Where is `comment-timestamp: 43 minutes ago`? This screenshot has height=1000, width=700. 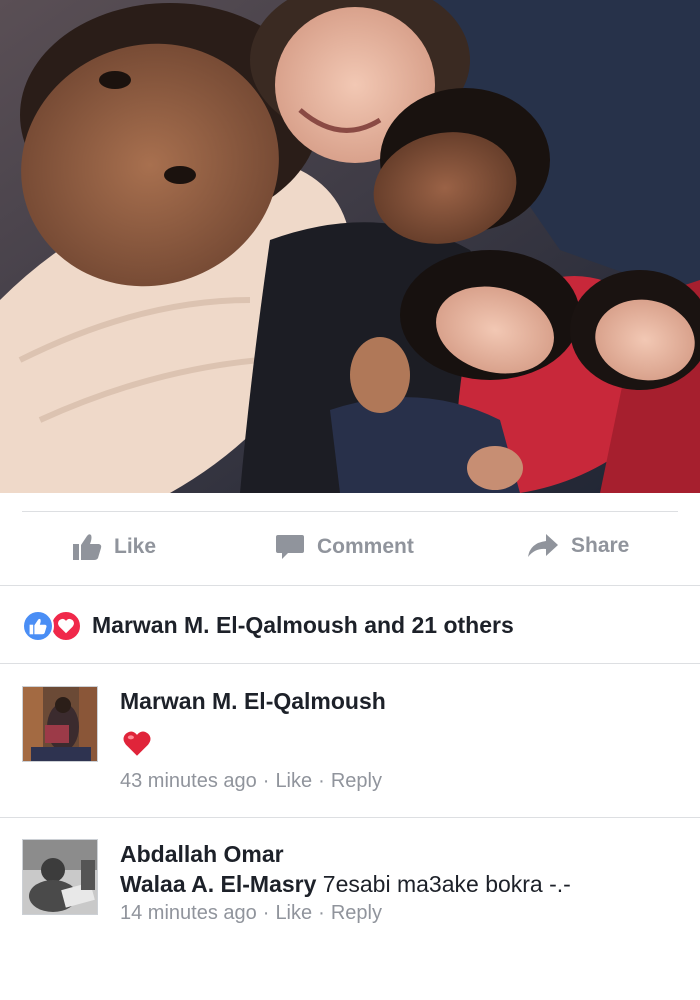
comment-timestamp: 43 minutes ago is located at coordinates (188, 781).